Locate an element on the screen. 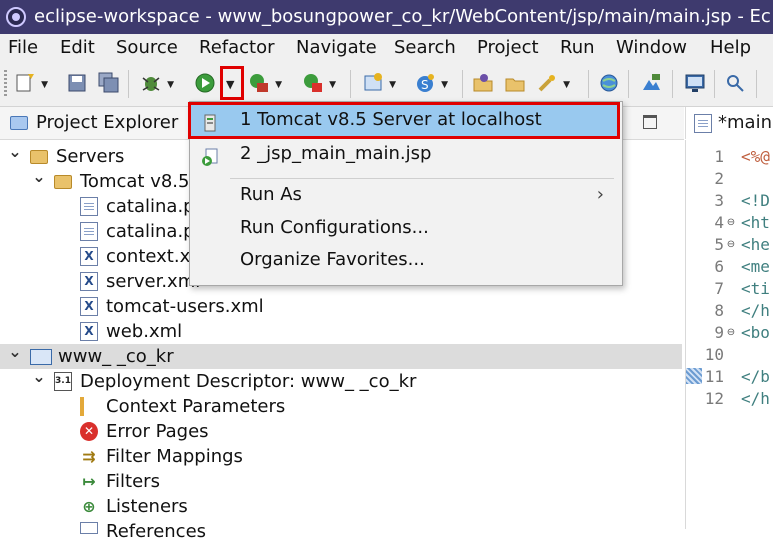  chevron-right-icon: › is located at coordinates (600, 194).